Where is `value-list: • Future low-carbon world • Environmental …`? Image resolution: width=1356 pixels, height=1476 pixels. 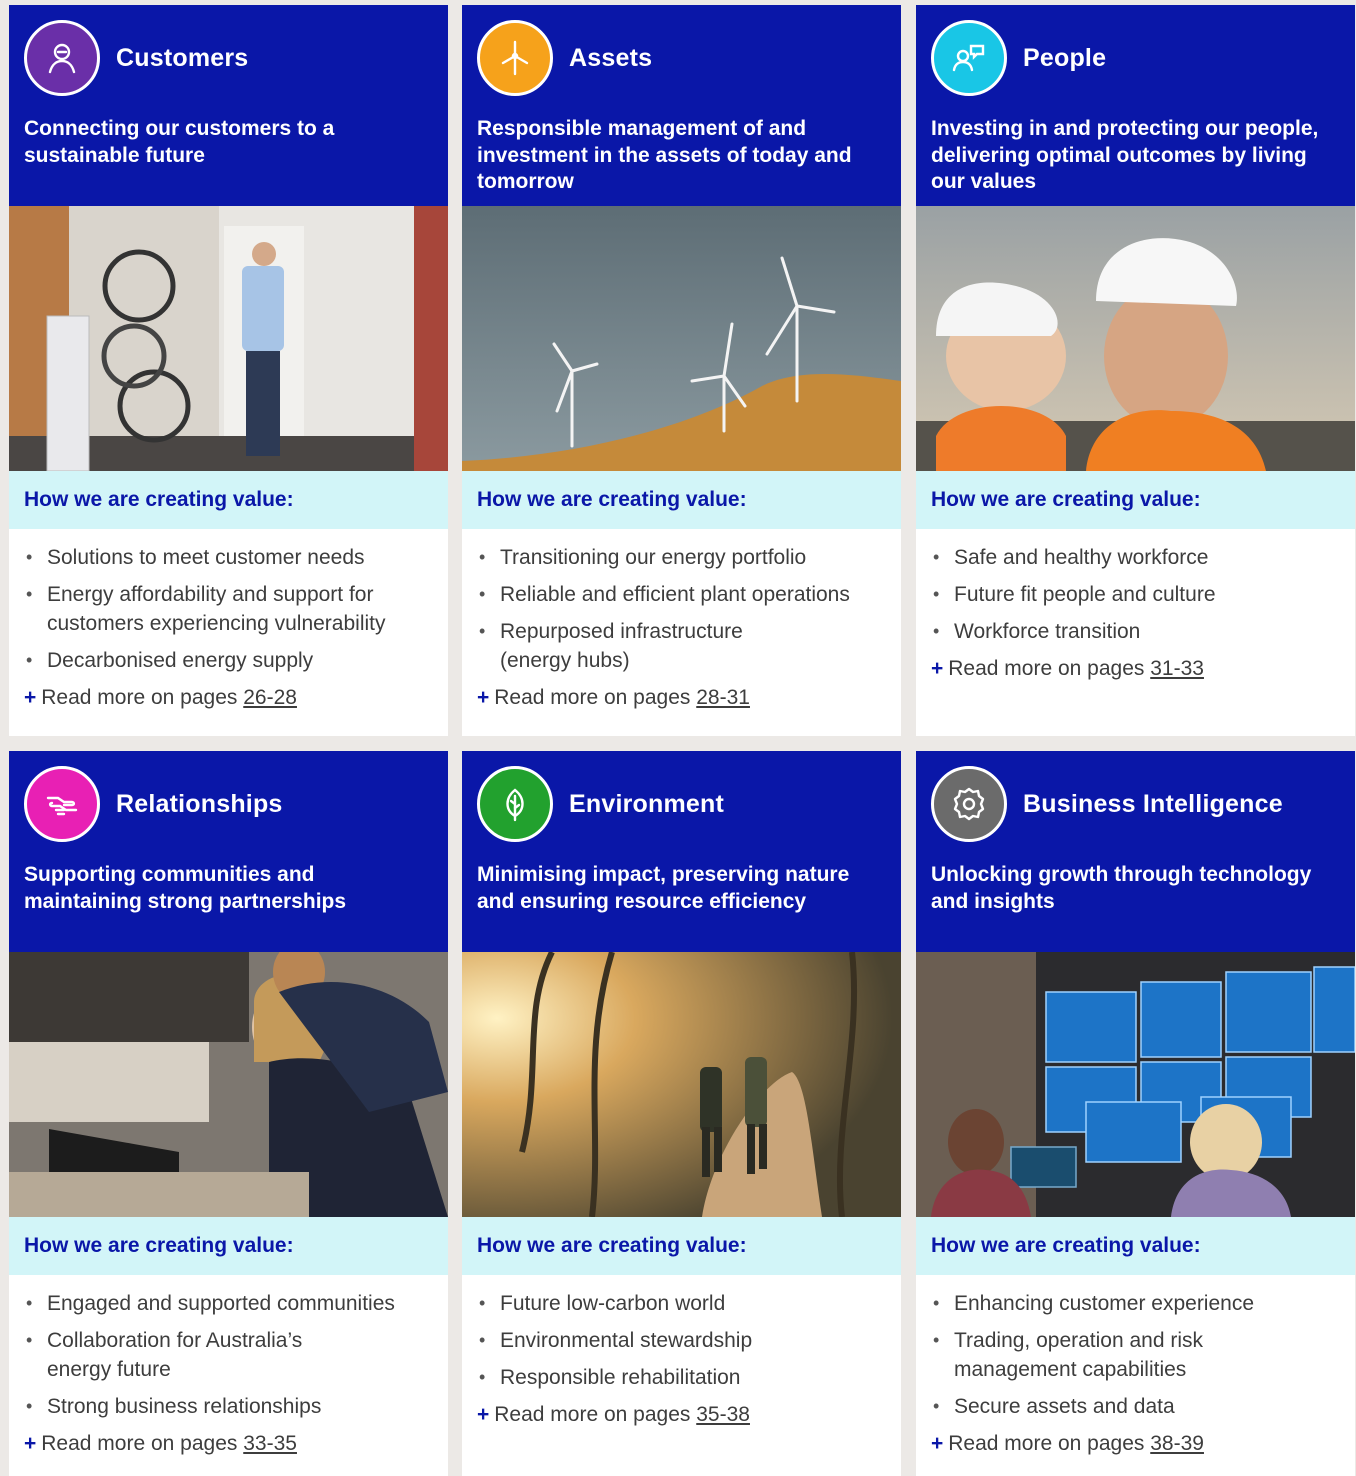 value-list: • Future low-carbon world • Environmental … is located at coordinates (681, 1333).